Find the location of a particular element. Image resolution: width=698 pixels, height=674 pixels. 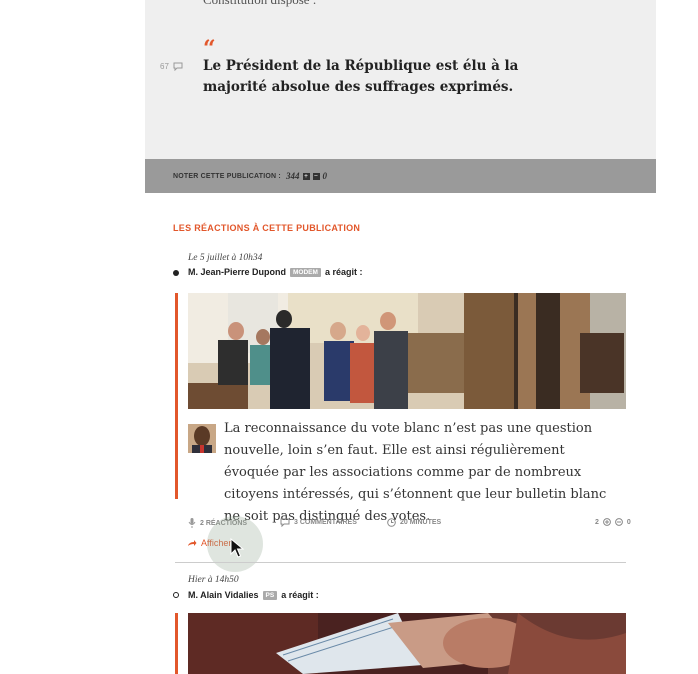

comments-stat: 3 COMMENTAIRES is located at coordinates (318, 522).